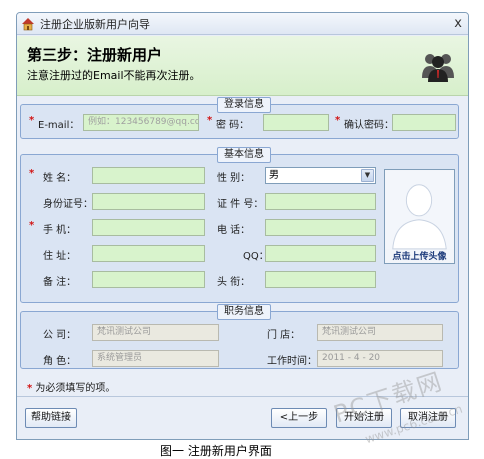 The width and height of the screenshot is (484, 459). Describe the element at coordinates (320, 253) in the screenshot. I see `qq-input` at that location.